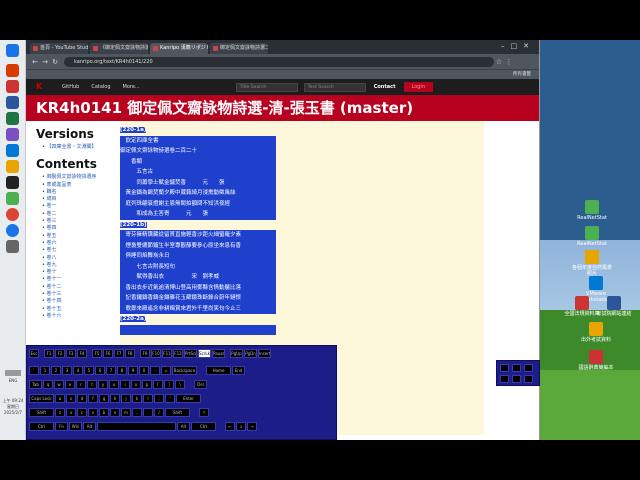 The width and height of the screenshot is (640, 480). I want to click on keyboard-key: F10, so click(156, 353).